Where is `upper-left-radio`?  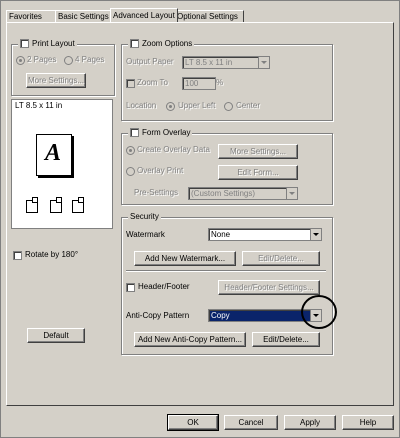
upper-left-radio is located at coordinates (170, 106).